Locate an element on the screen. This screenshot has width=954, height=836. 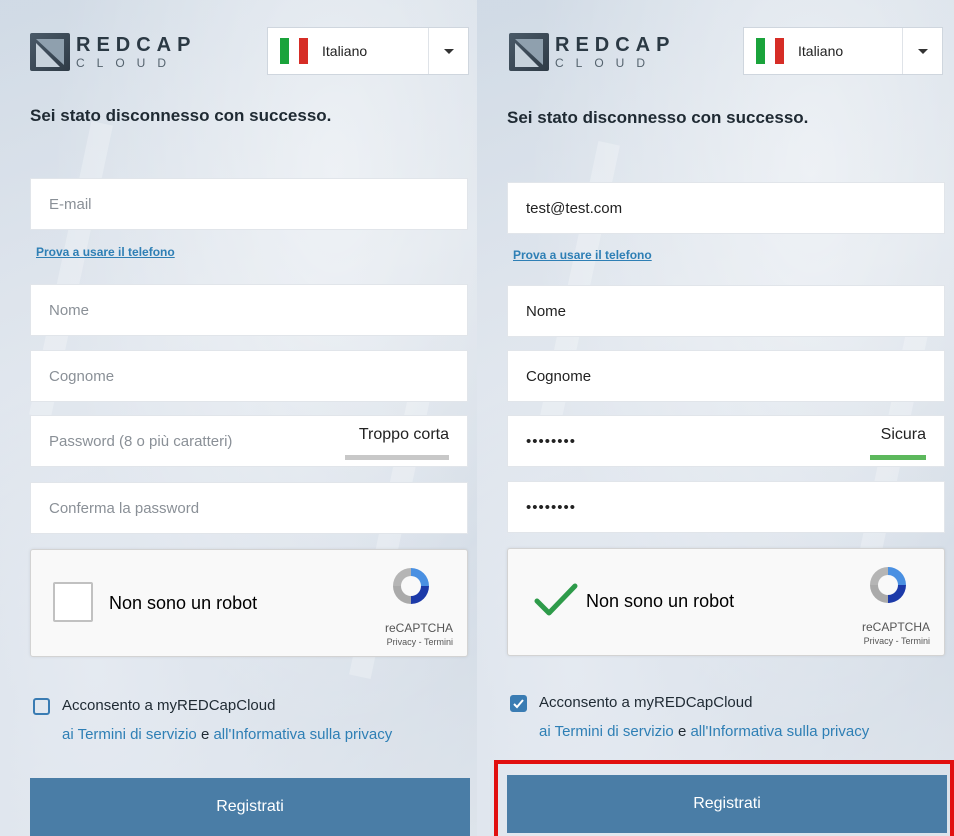
checkmark-icon is located at coordinates (518, 704).